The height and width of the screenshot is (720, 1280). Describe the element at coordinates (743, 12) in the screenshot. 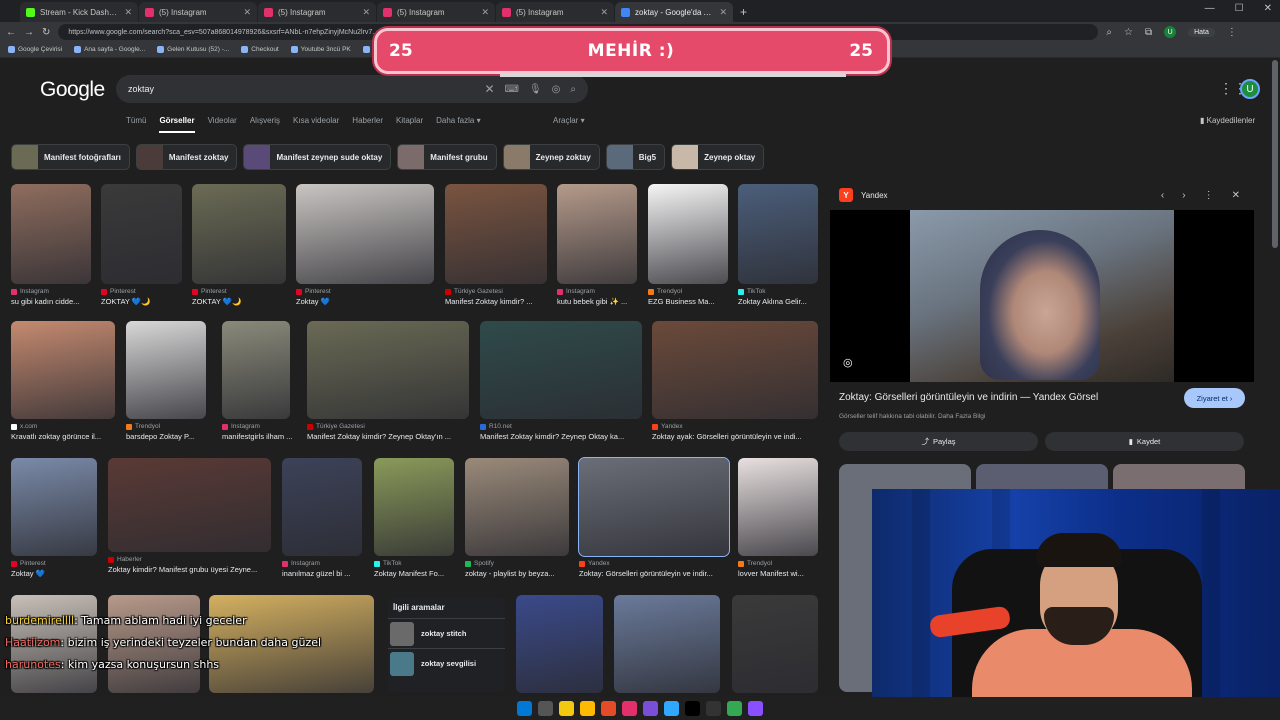

I see `new-tab-button: +` at that location.